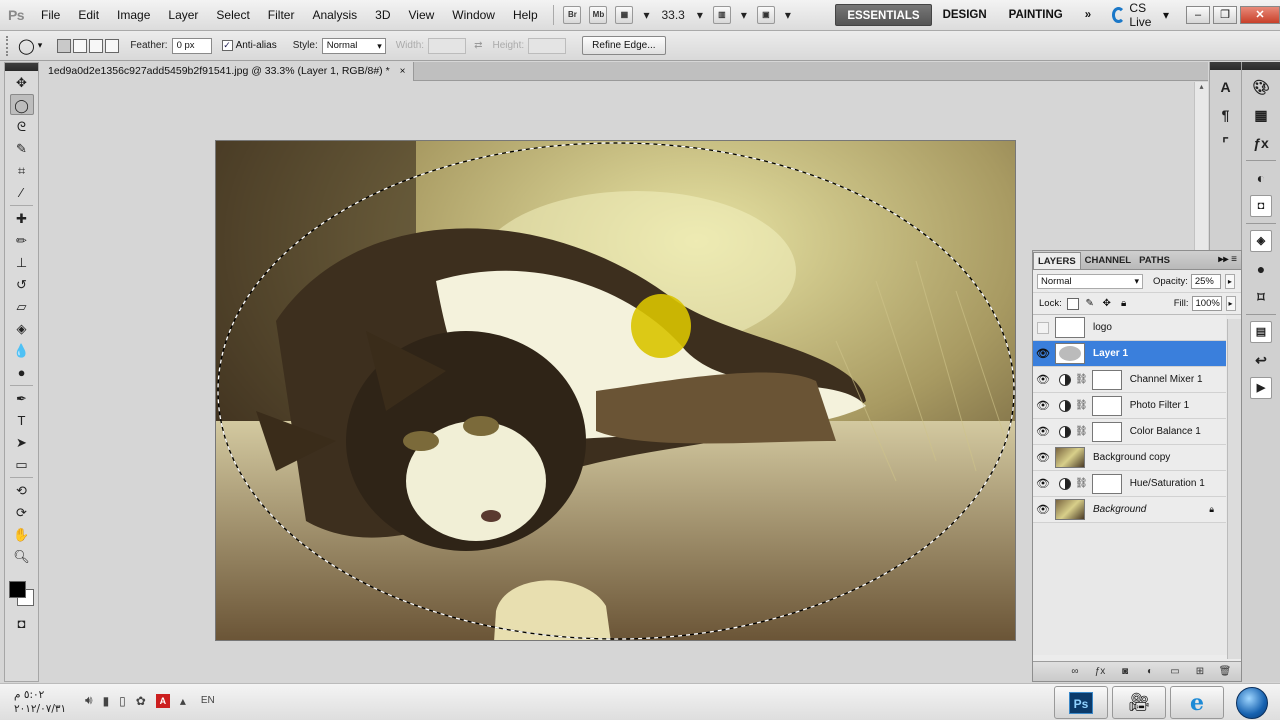  I want to click on restore-button: ❐, so click(1225, 15).